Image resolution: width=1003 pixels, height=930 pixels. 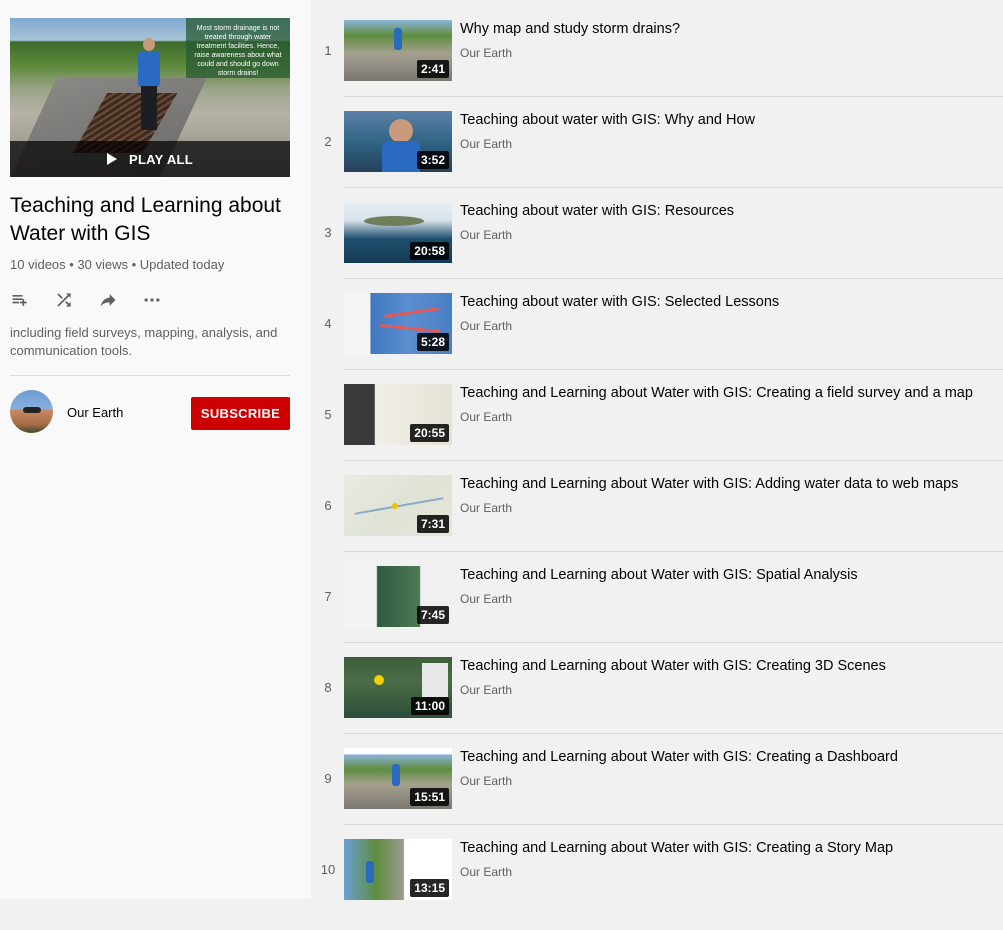 I want to click on video-index: 1, so click(x=328, y=50).